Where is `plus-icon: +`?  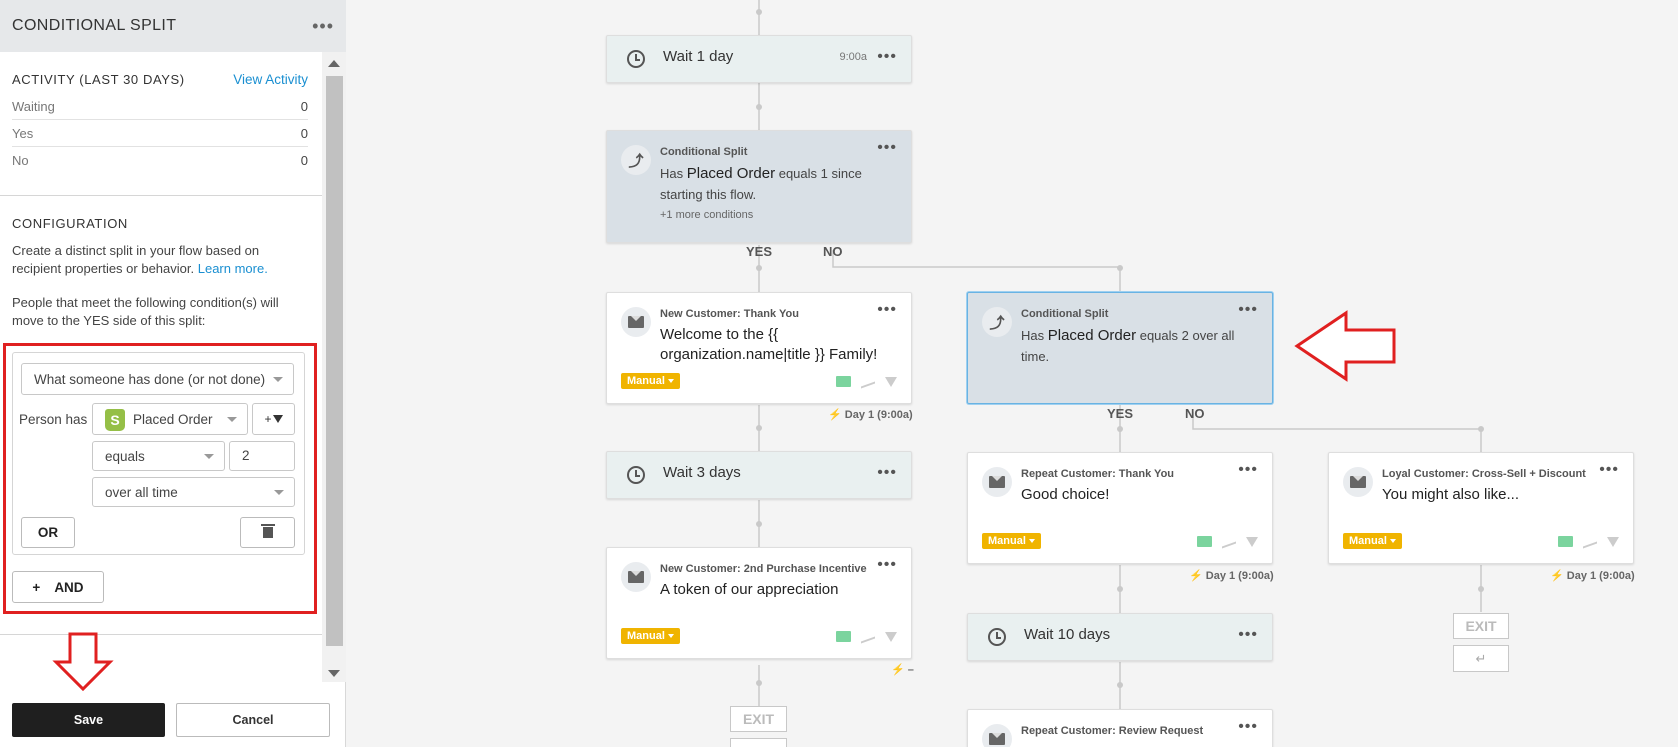
plus-icon: + is located at coordinates (36, 587).